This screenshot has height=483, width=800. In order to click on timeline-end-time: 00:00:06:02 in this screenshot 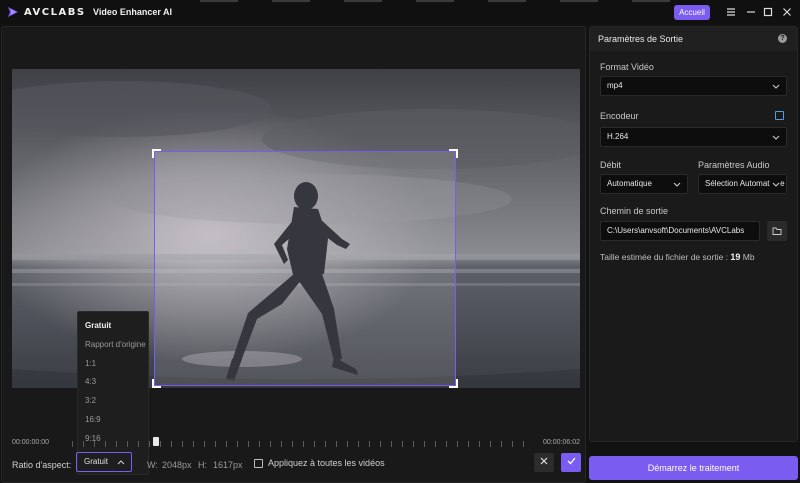, I will do `click(561, 442)`.